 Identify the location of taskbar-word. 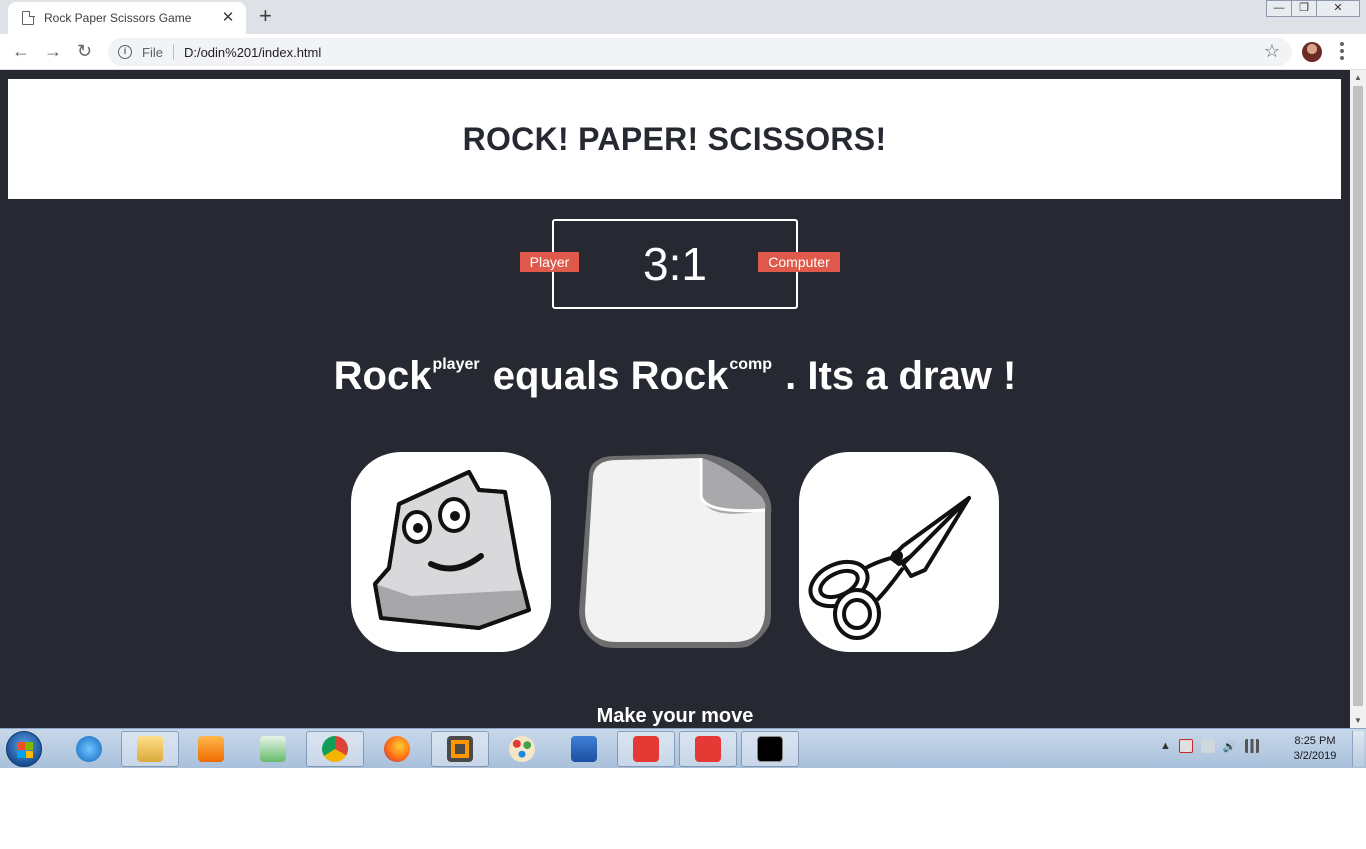
(584, 749).